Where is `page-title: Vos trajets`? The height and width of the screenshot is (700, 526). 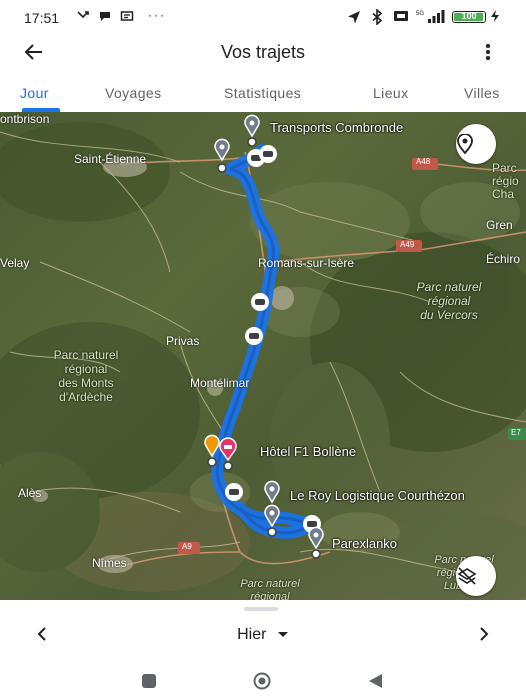
page-title: Vos trajets is located at coordinates (263, 52).